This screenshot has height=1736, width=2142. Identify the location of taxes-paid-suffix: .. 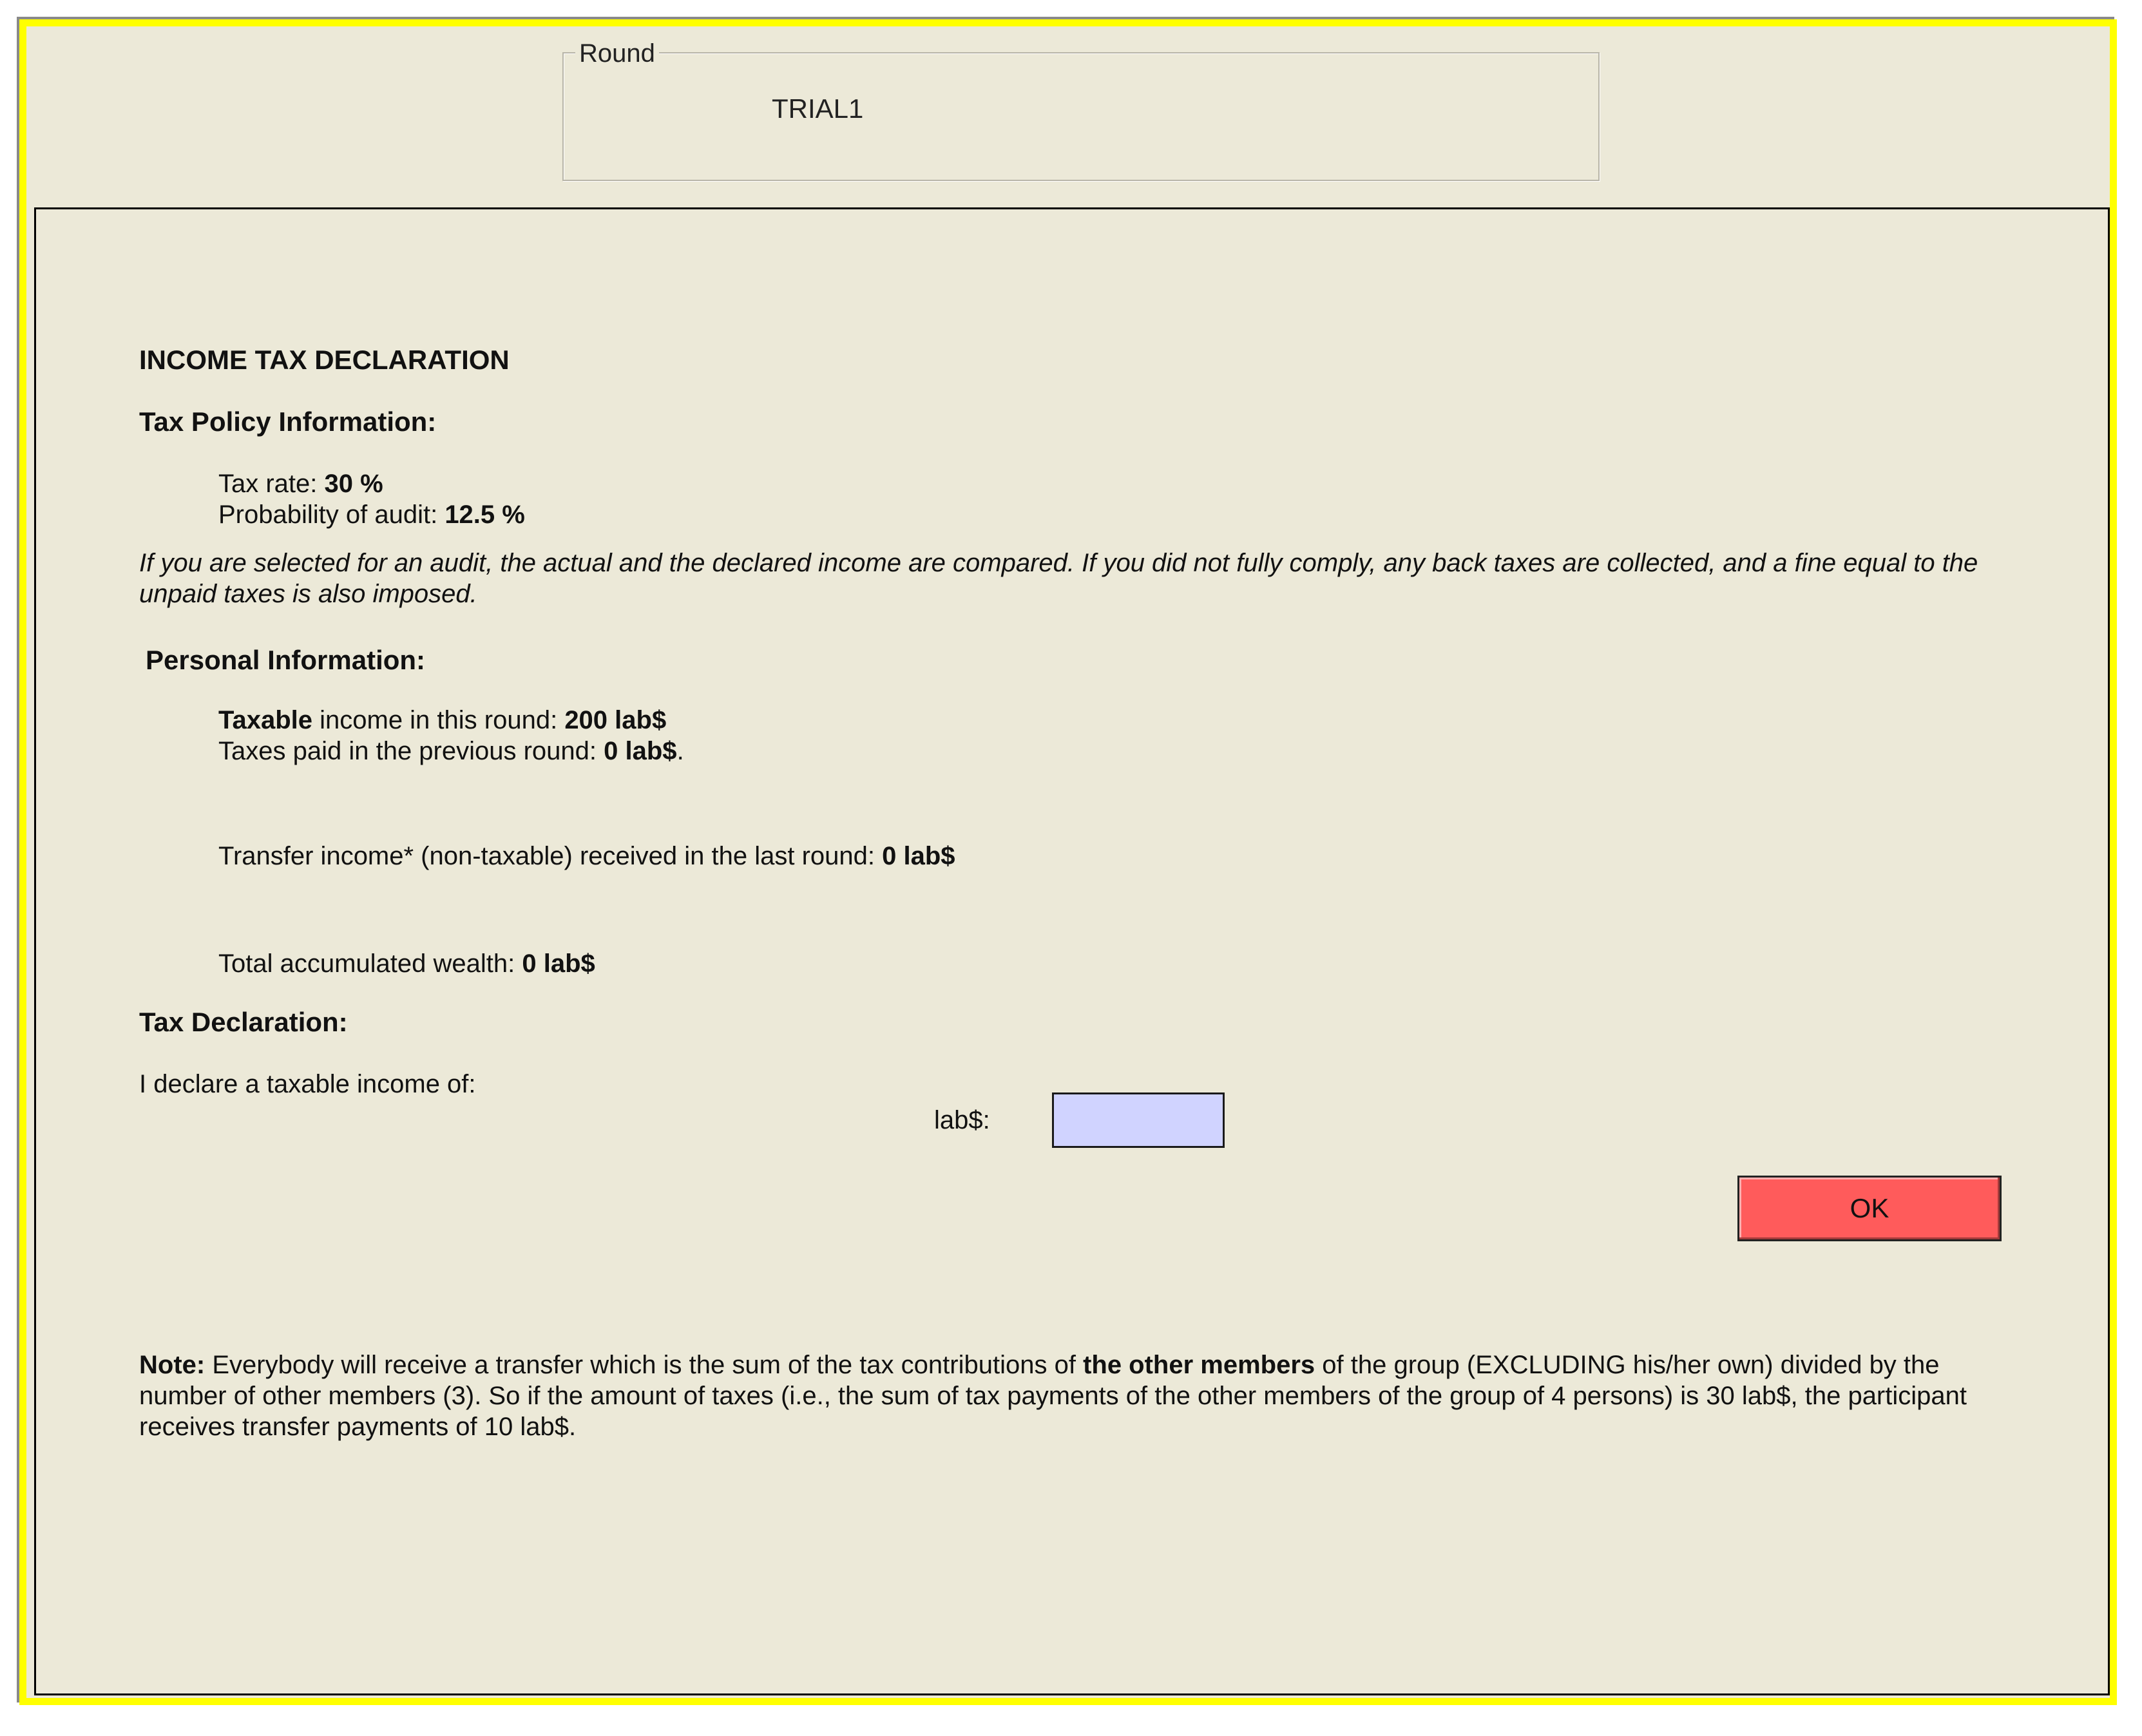
(680, 751).